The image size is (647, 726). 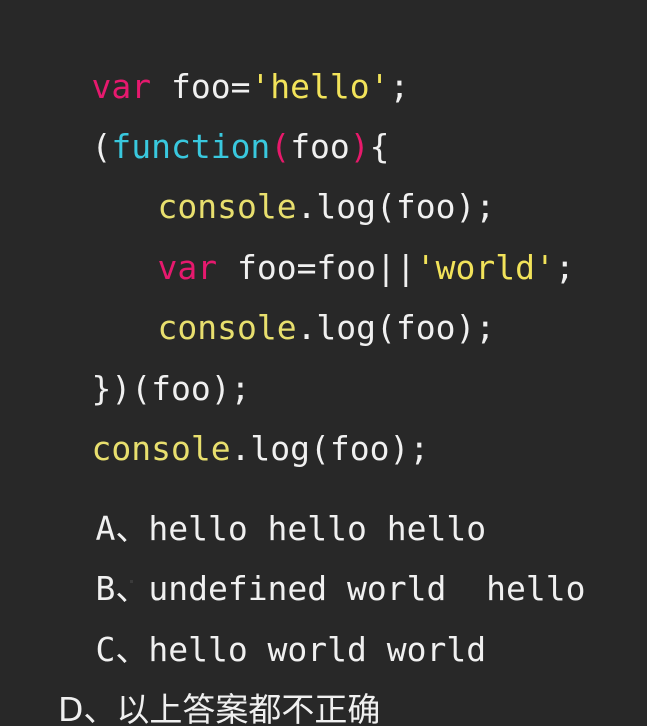 What do you see at coordinates (131, 368) in the screenshot?
I see `code-line-6: })(foo);` at bounding box center [131, 368].